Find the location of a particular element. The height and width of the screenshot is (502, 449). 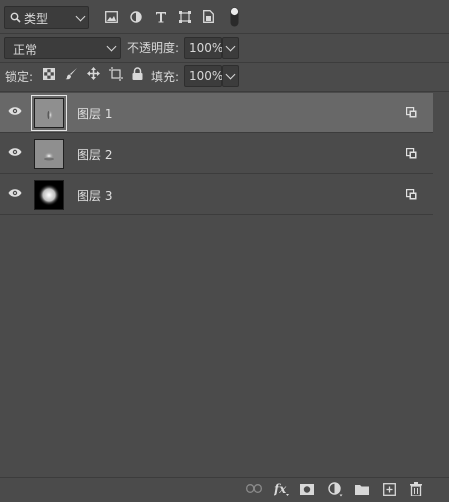

layer-name: 图层 3 is located at coordinates (95, 196).